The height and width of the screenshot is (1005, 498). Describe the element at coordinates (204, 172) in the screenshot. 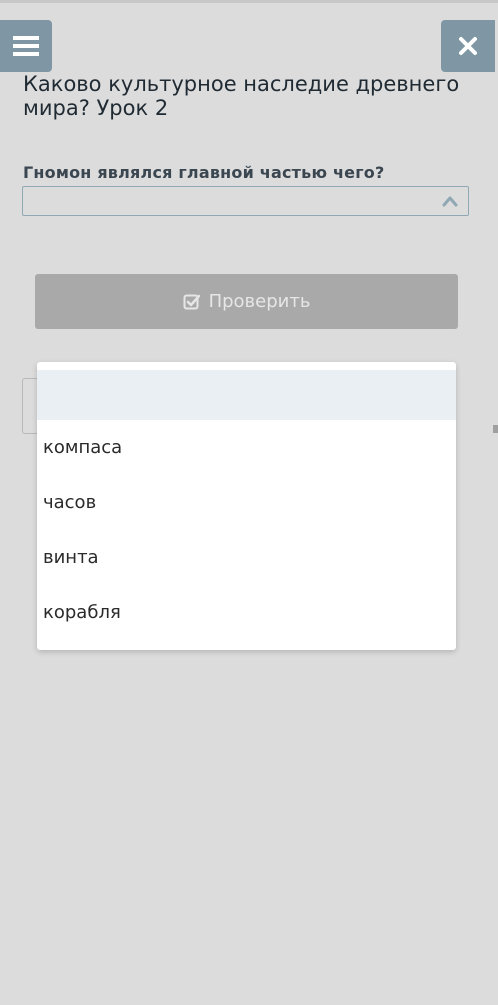

I see `question-text: Гномон являлся главной частью чего?` at that location.